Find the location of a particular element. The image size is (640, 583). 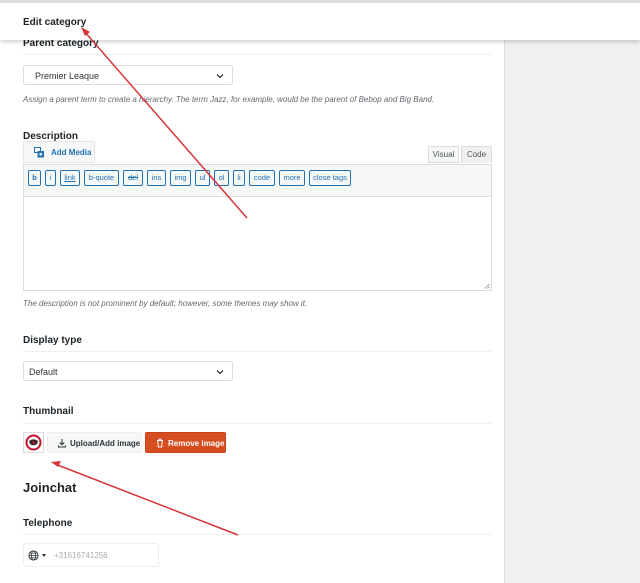

upload-image-label: Upload/Add image is located at coordinates (105, 443).